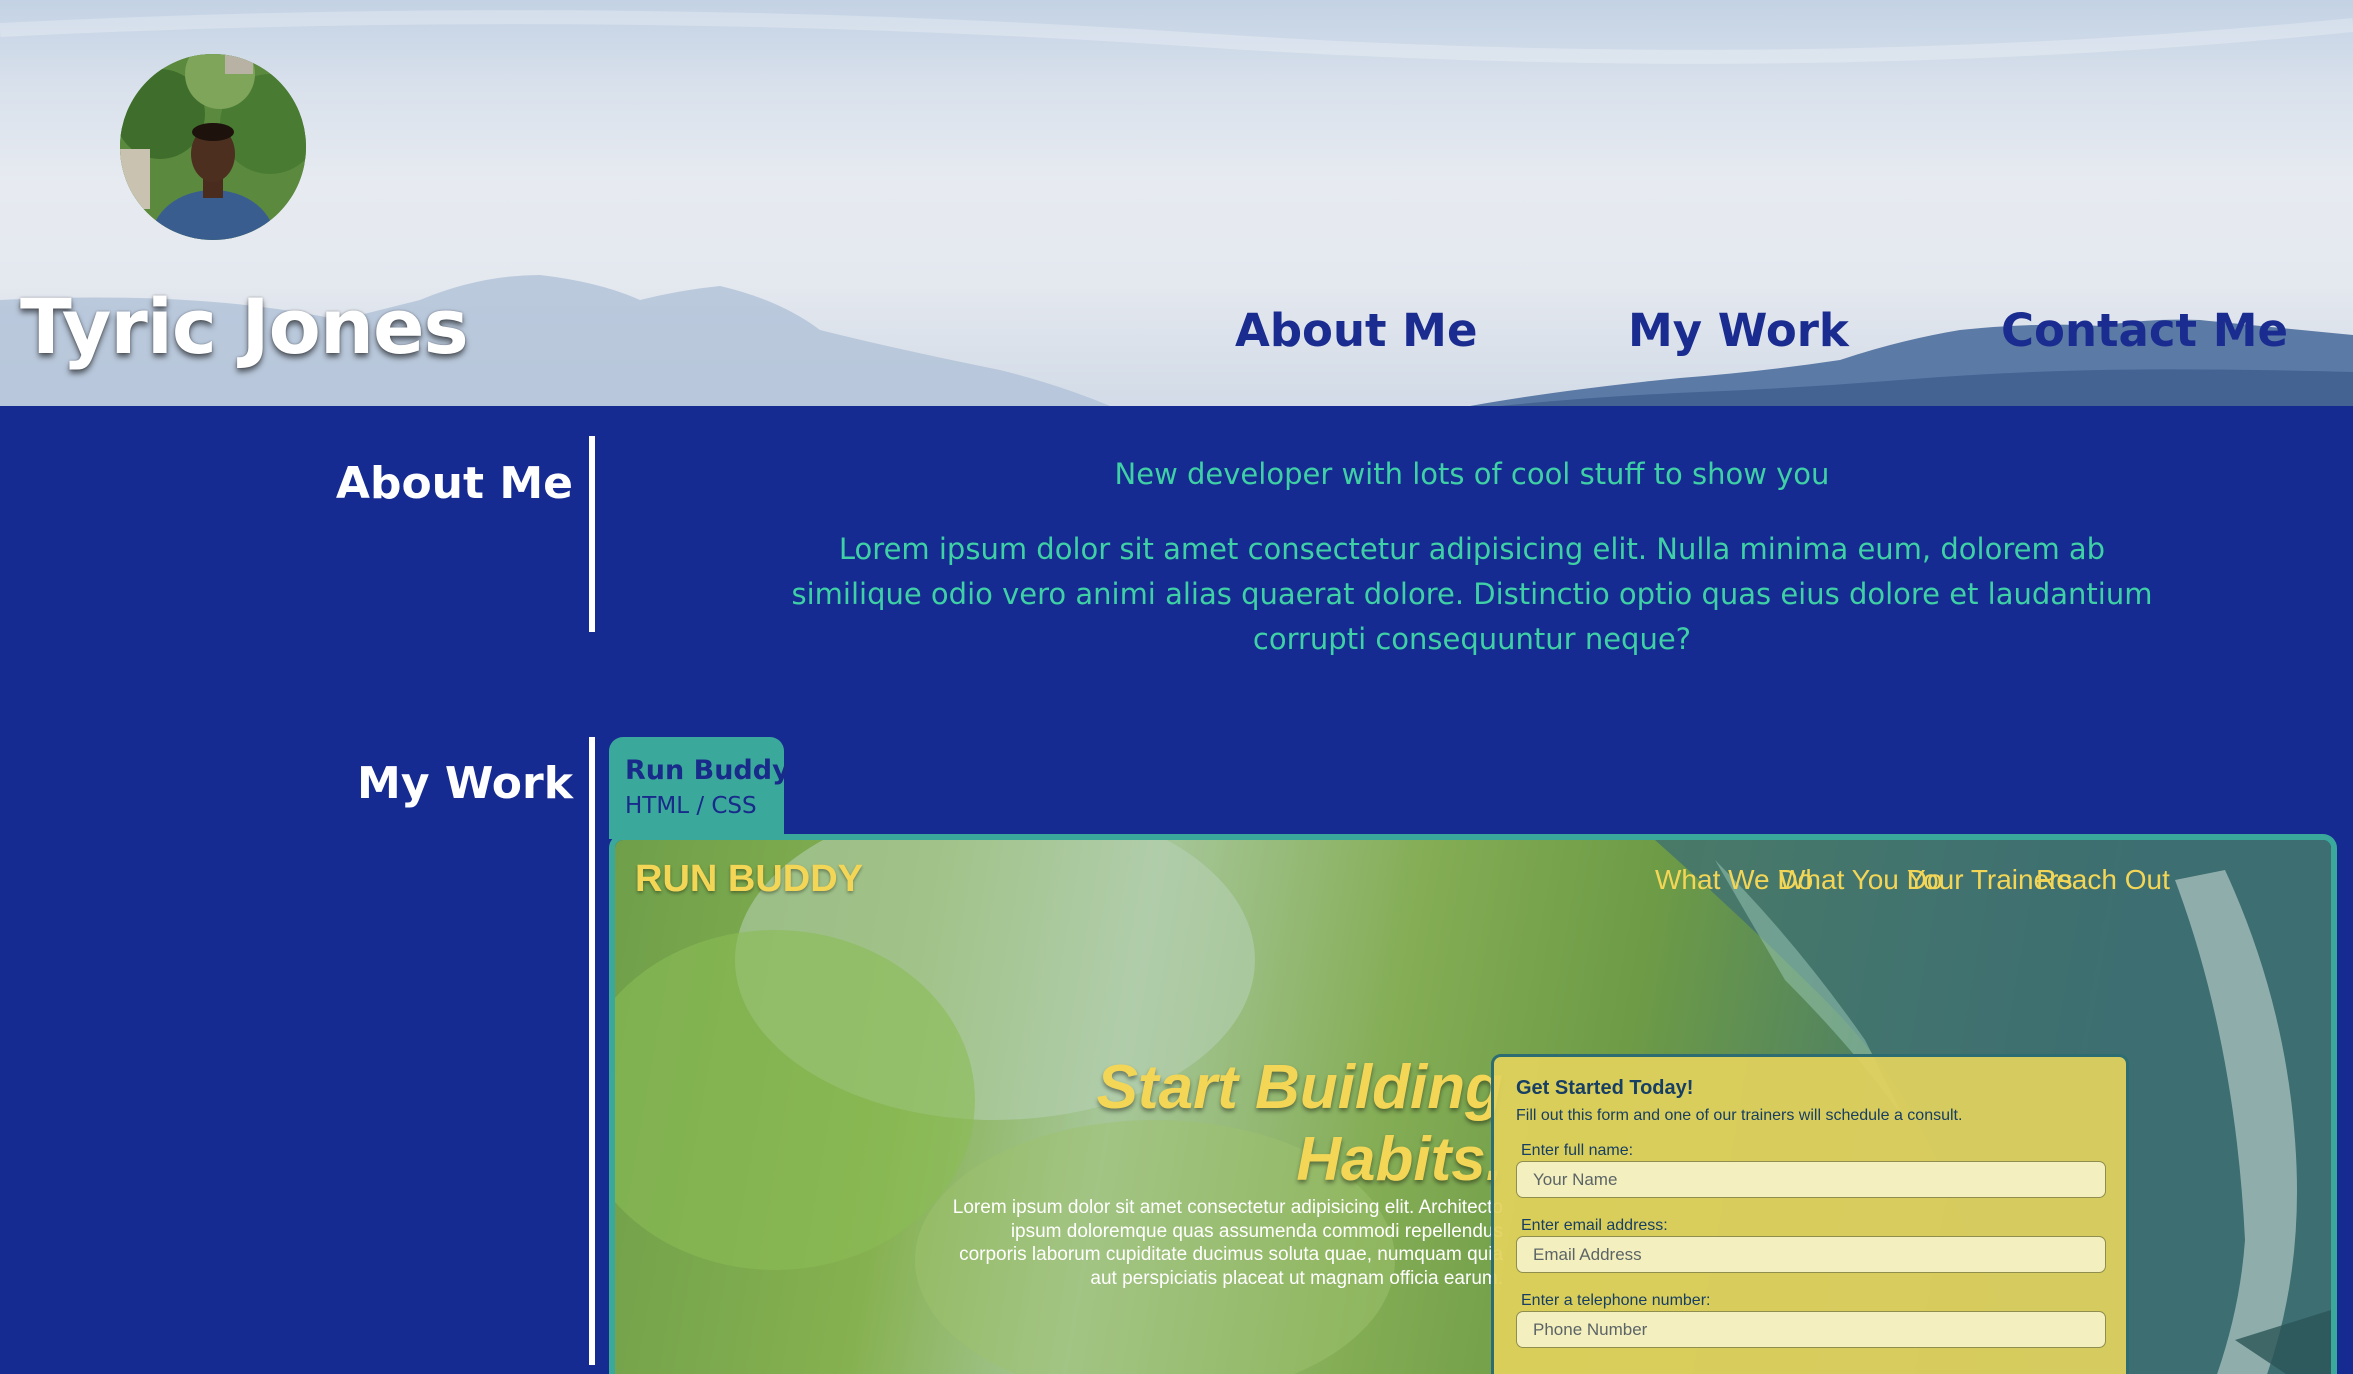 The height and width of the screenshot is (1374, 2353). I want to click on runbuddy-hero-title-line2: Habits., so click(1399, 1159).